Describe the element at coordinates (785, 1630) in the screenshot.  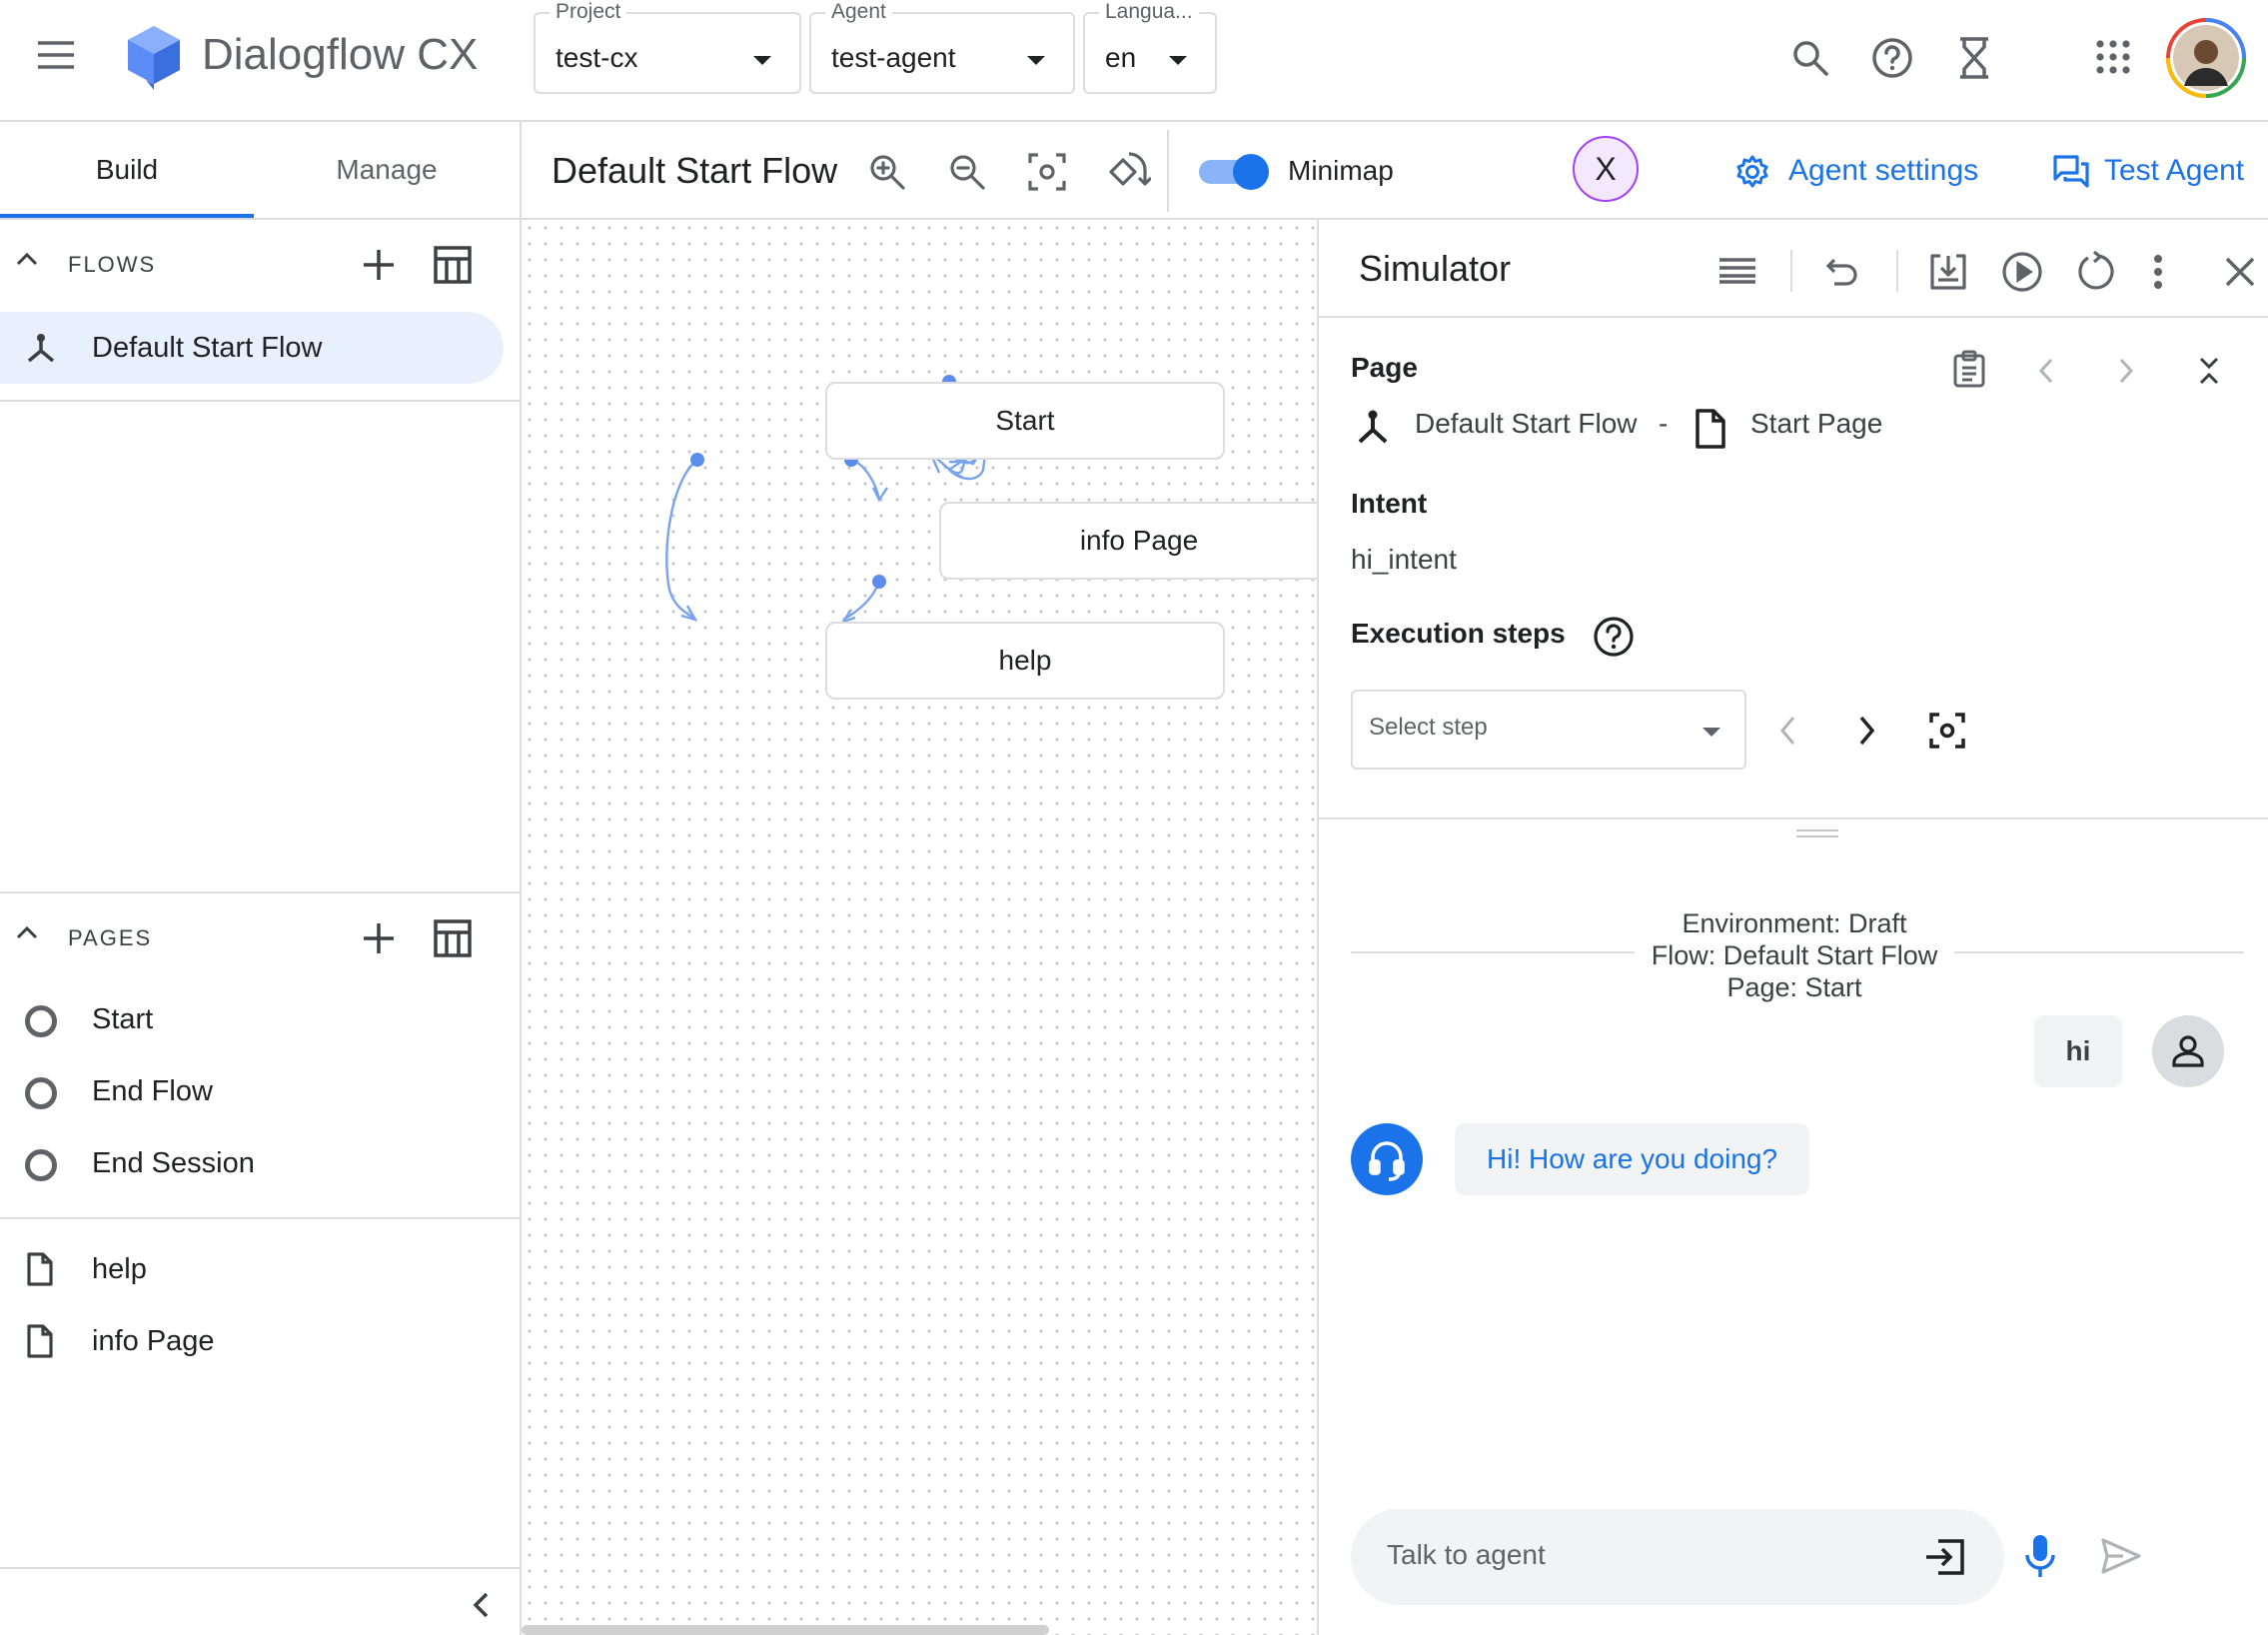
I see `canvas-scrollbar` at that location.